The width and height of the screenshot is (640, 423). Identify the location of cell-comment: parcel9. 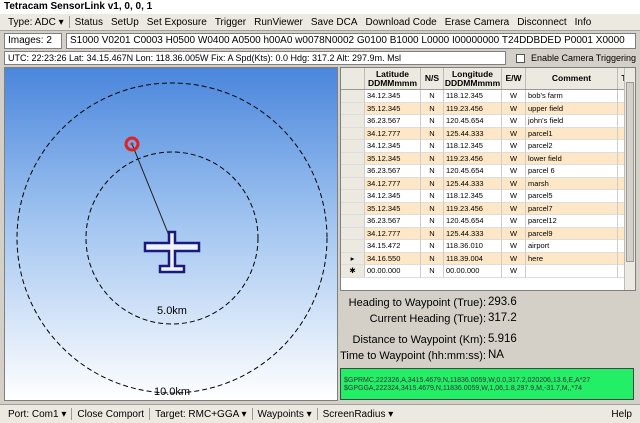
(572, 233).